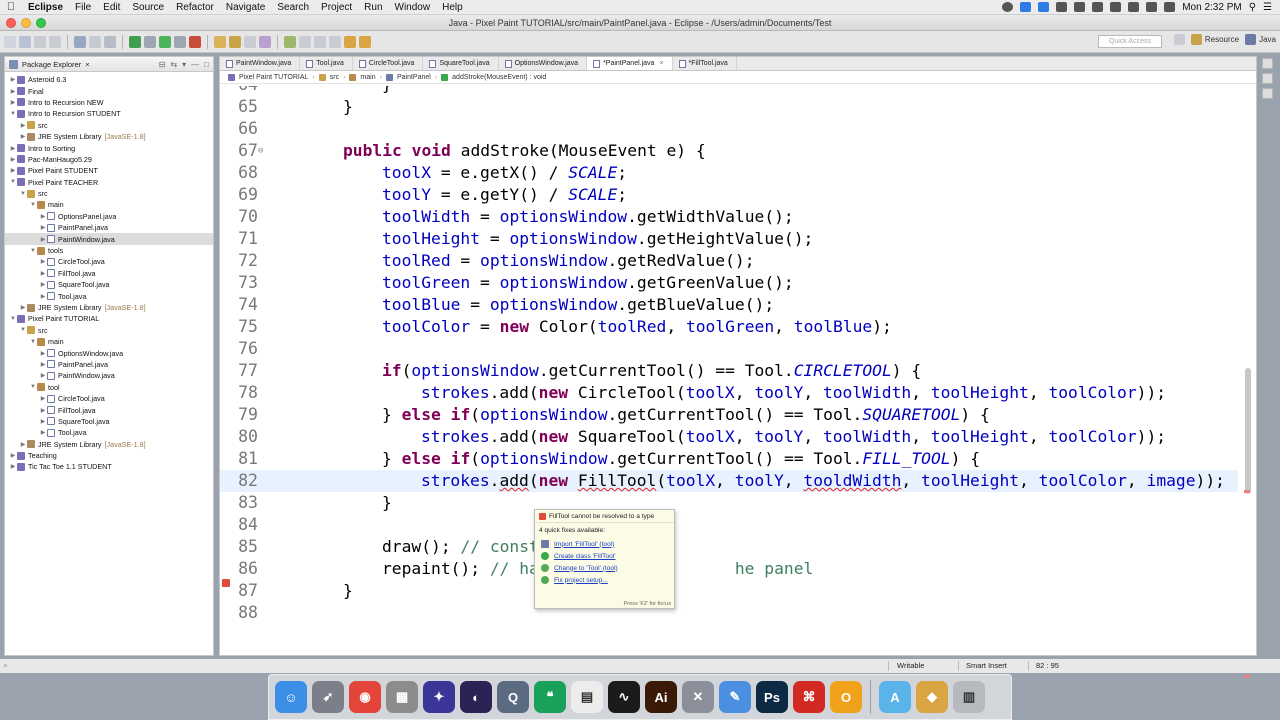 The height and width of the screenshot is (720, 1280). I want to click on dock-calculator-icon: ▦, so click(402, 697).